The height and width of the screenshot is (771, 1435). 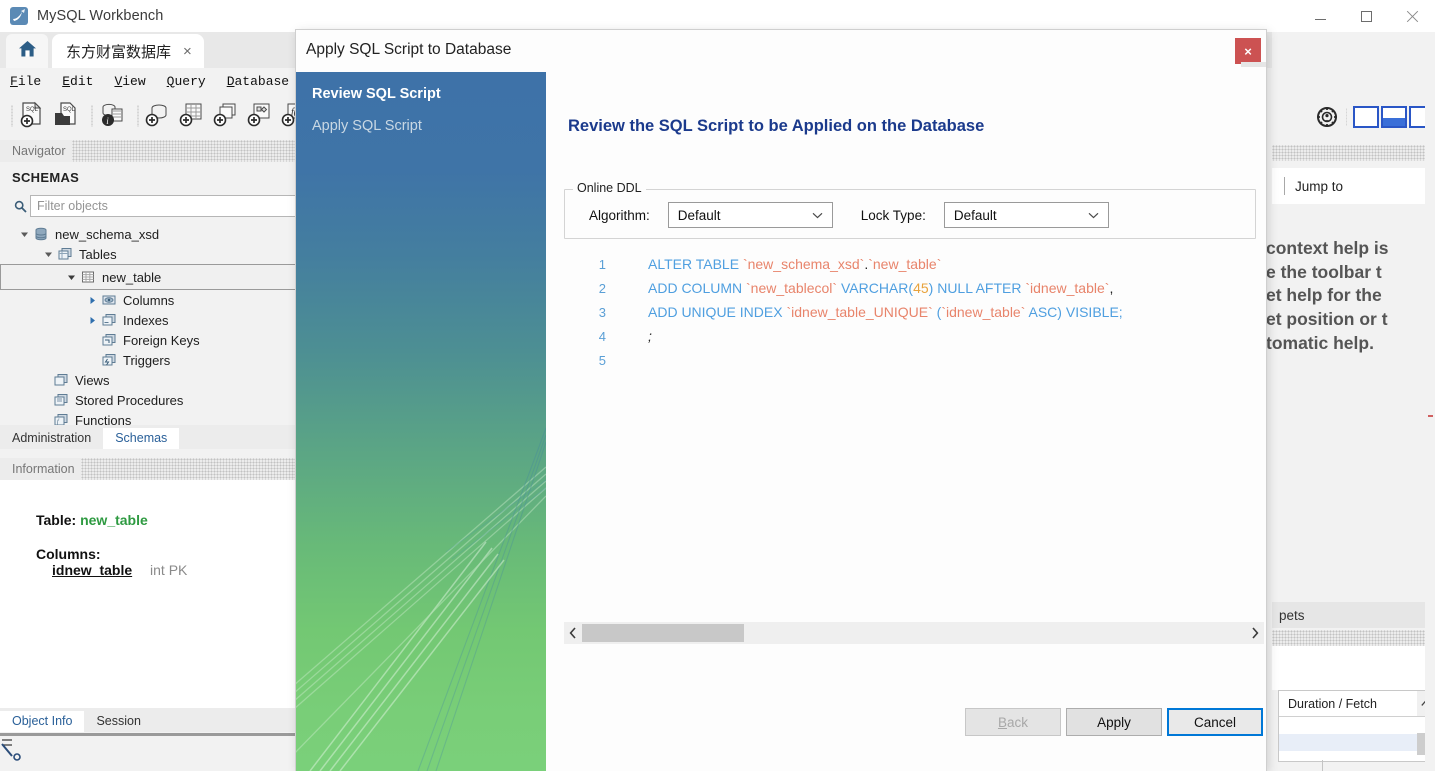 What do you see at coordinates (187, 51) in the screenshot?
I see `tab-close-icon: ×` at bounding box center [187, 51].